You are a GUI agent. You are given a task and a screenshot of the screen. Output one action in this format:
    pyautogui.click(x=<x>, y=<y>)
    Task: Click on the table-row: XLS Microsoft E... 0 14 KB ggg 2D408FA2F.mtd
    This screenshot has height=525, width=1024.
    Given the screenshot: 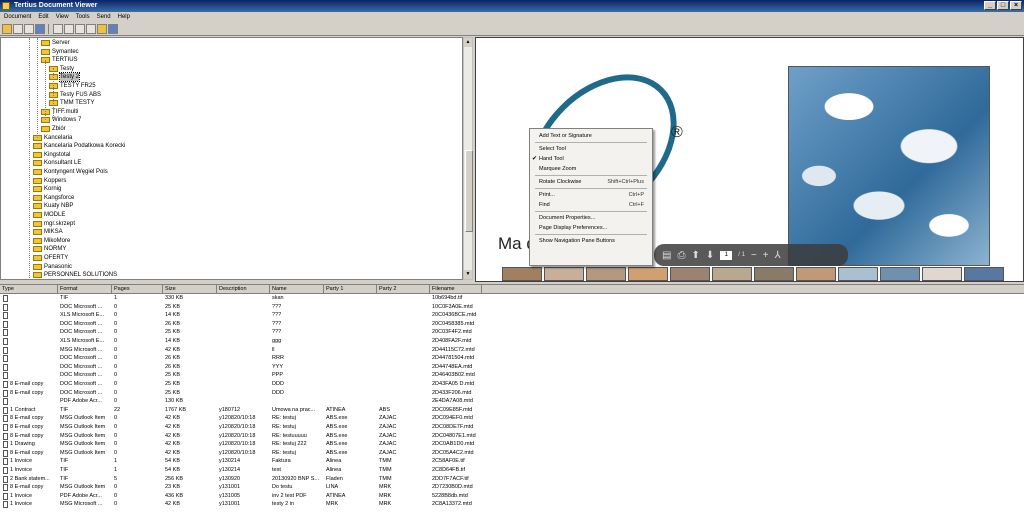 What is the action you would take?
    pyautogui.click(x=512, y=341)
    